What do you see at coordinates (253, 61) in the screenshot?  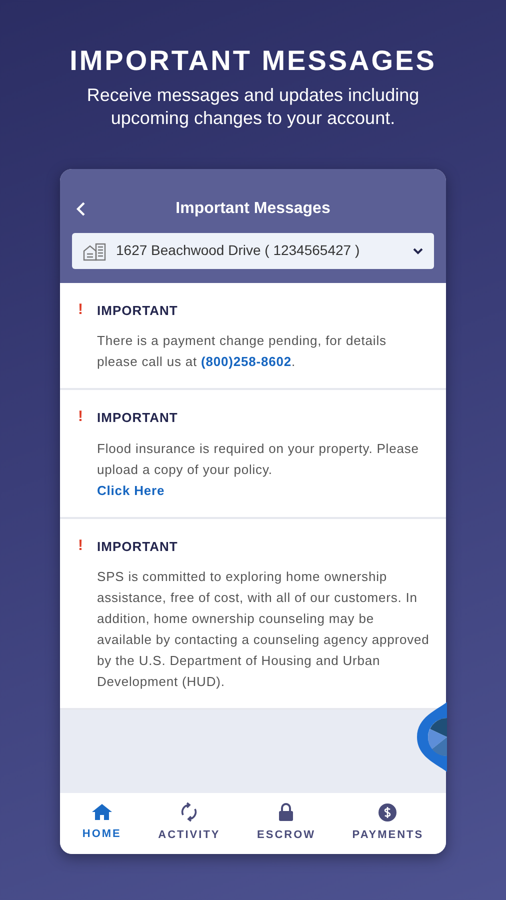 I see `headline: IMPORTANT MESSAGES` at bounding box center [253, 61].